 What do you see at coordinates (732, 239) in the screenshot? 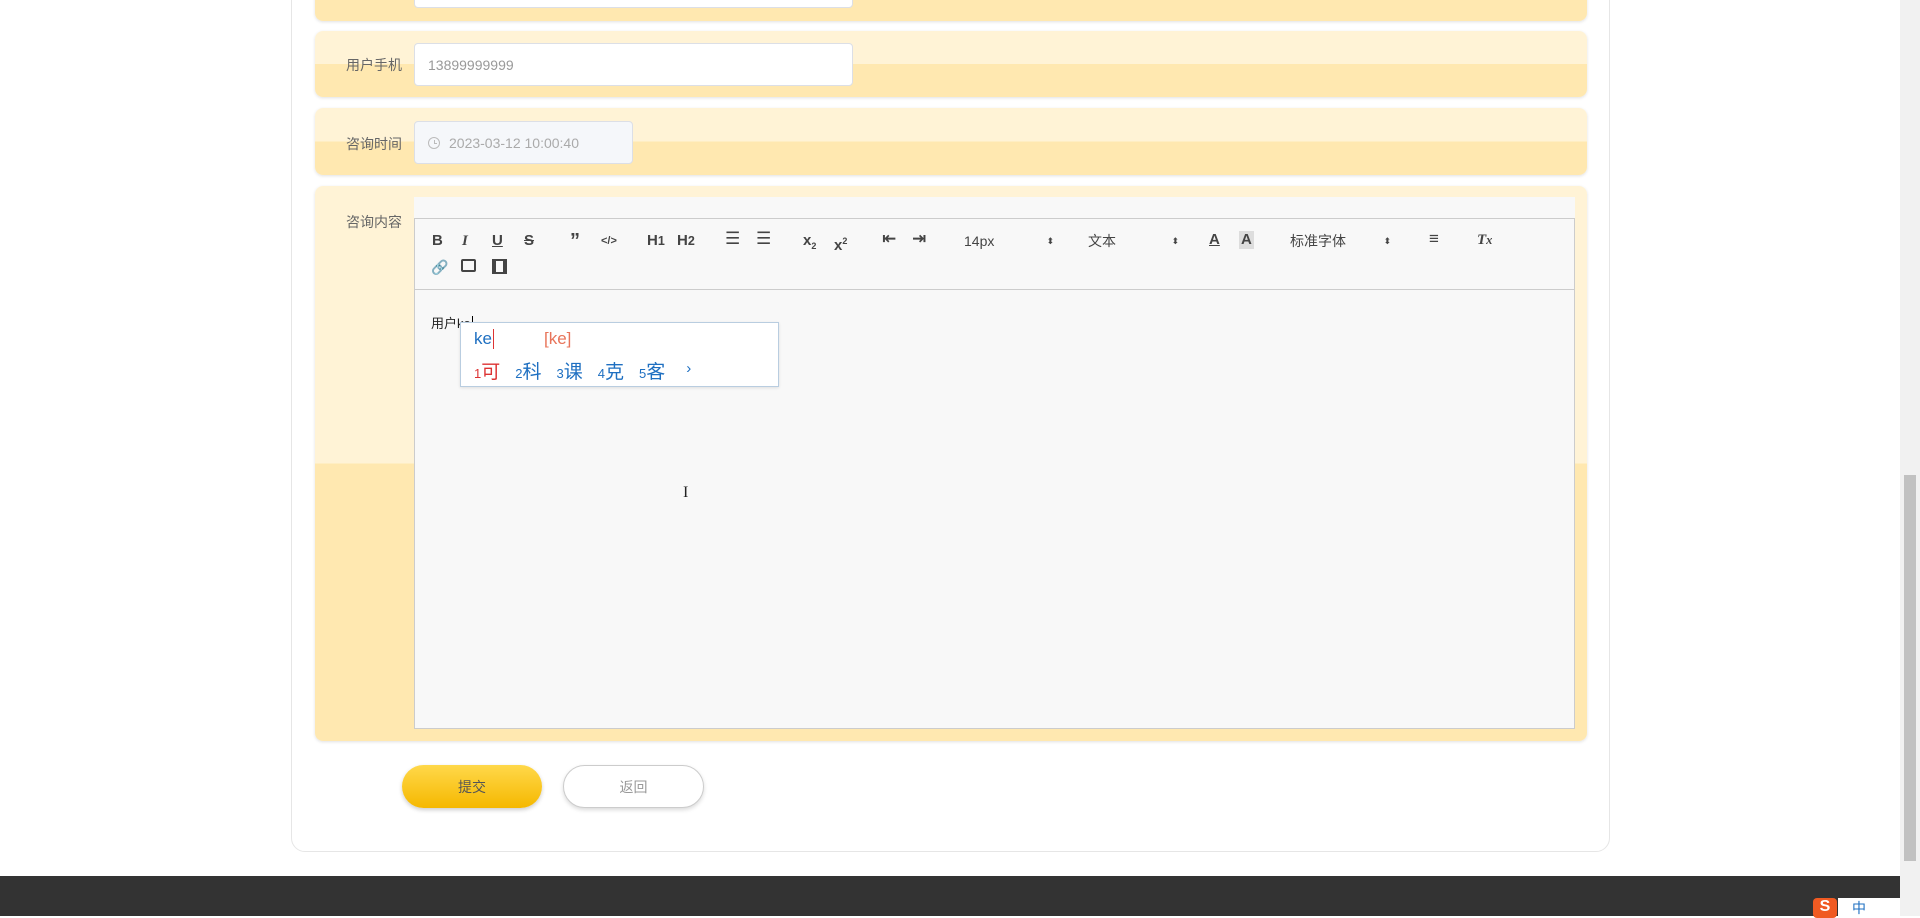
I see `ordered-list-icon: ☰` at bounding box center [732, 239].